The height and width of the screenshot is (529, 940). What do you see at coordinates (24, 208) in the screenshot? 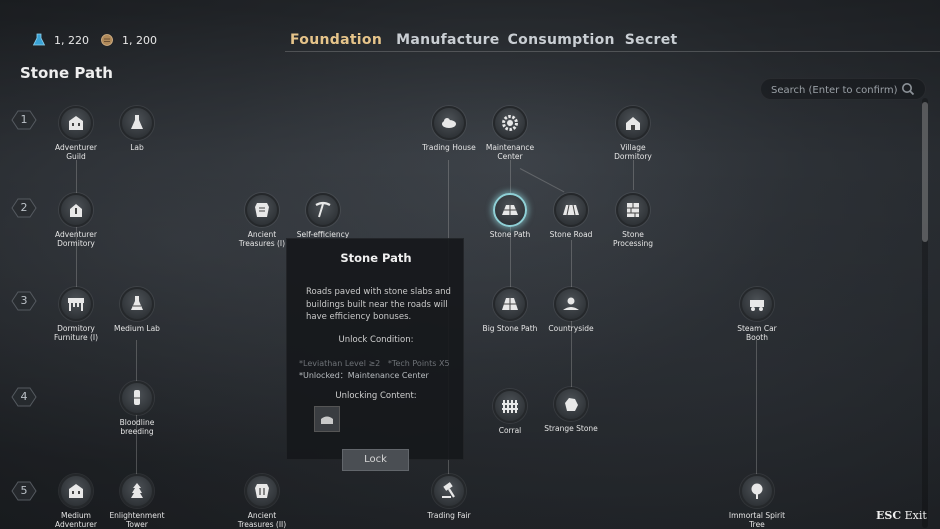
I see `row-label-2: 2` at bounding box center [24, 208].